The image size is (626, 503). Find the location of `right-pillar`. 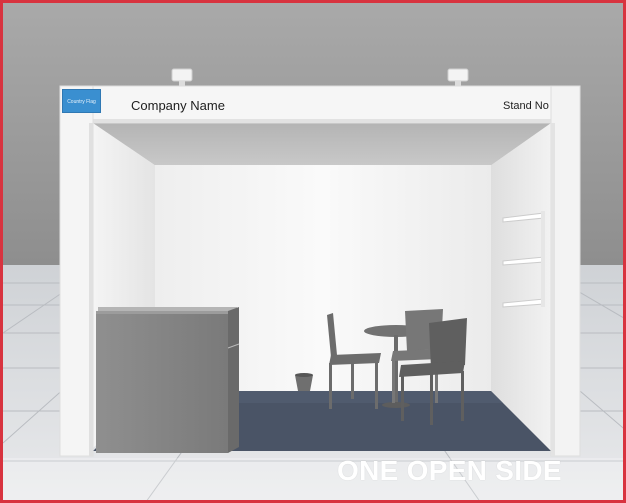

right-pillar is located at coordinates (565, 271).